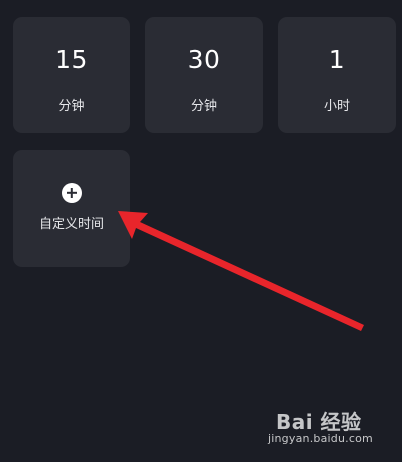 This screenshot has height=462, width=402. Describe the element at coordinates (204, 75) in the screenshot. I see `duration-option-30-minutes: 30 分钟` at that location.